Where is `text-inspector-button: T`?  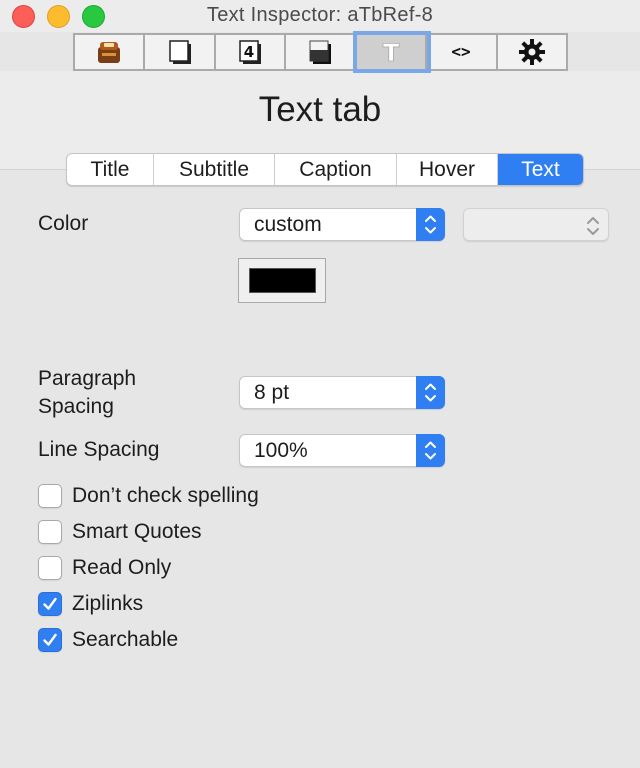 text-inspector-button: T is located at coordinates (392, 52).